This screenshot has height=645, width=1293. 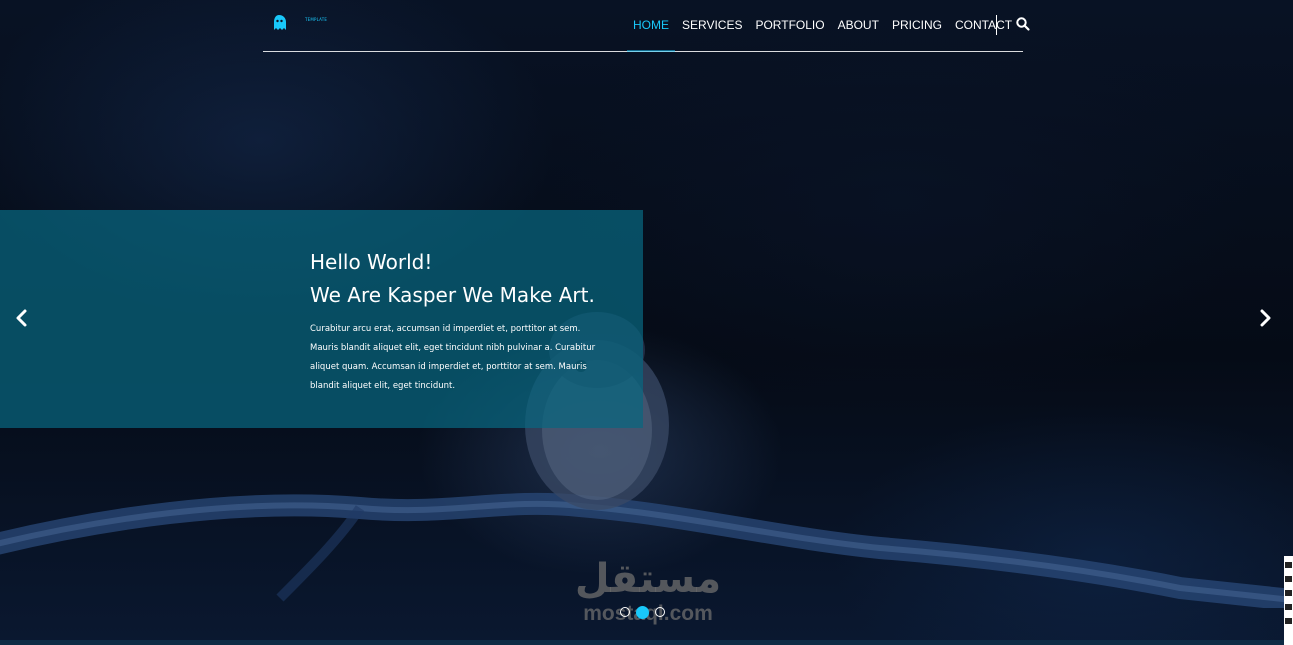 What do you see at coordinates (646, 642) in the screenshot?
I see `bottom-strip` at bounding box center [646, 642].